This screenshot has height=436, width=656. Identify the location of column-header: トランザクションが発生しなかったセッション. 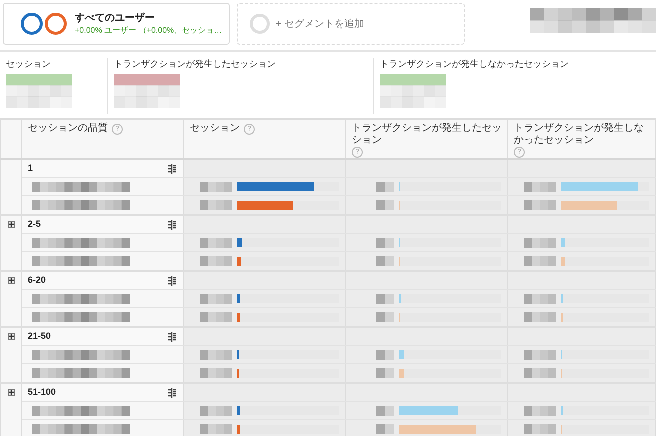
(583, 135).